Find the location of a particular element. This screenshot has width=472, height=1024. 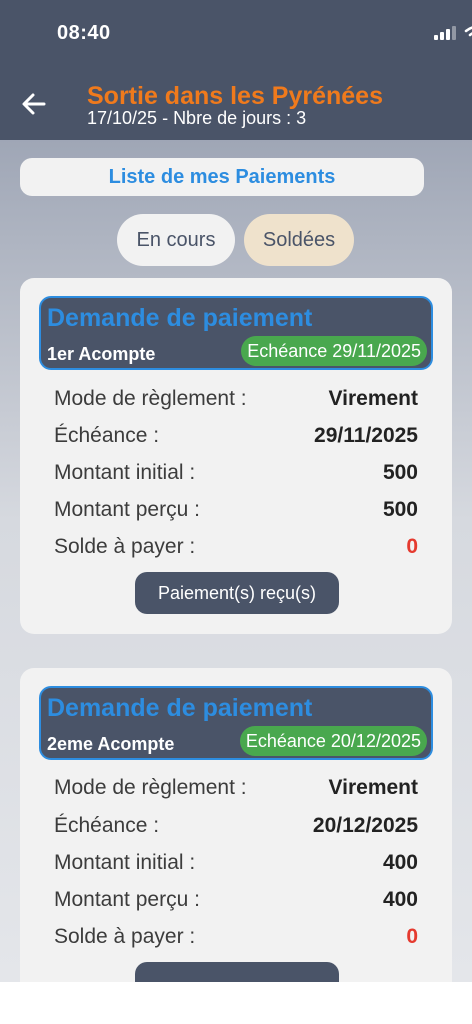

back-arrow-icon is located at coordinates (34, 104).